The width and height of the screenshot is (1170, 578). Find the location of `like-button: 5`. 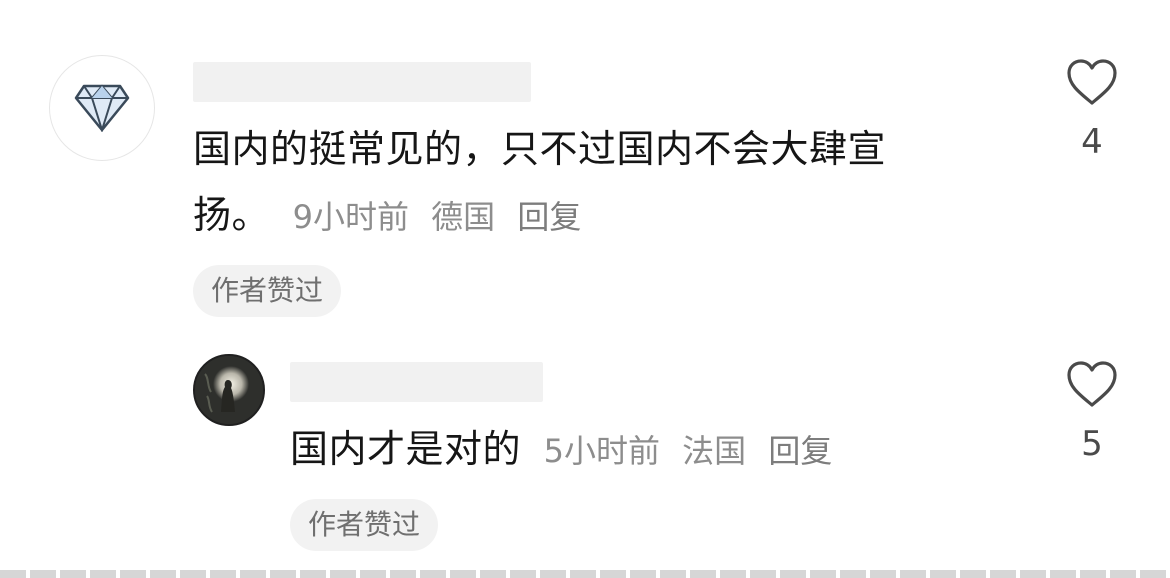

like-button: 5 is located at coordinates (1092, 412).